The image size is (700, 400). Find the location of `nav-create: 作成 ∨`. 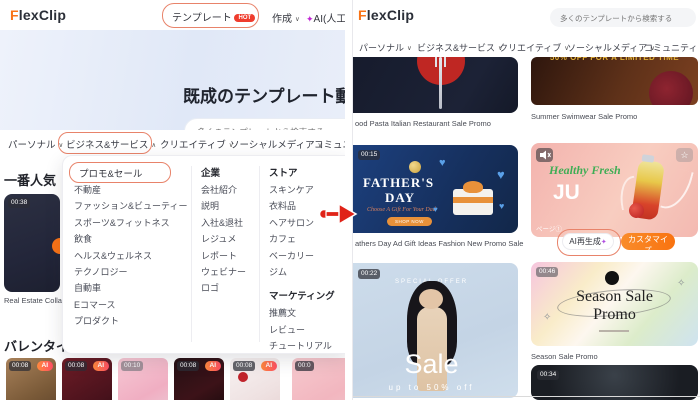

nav-create: 作成 ∨ is located at coordinates (286, 17).